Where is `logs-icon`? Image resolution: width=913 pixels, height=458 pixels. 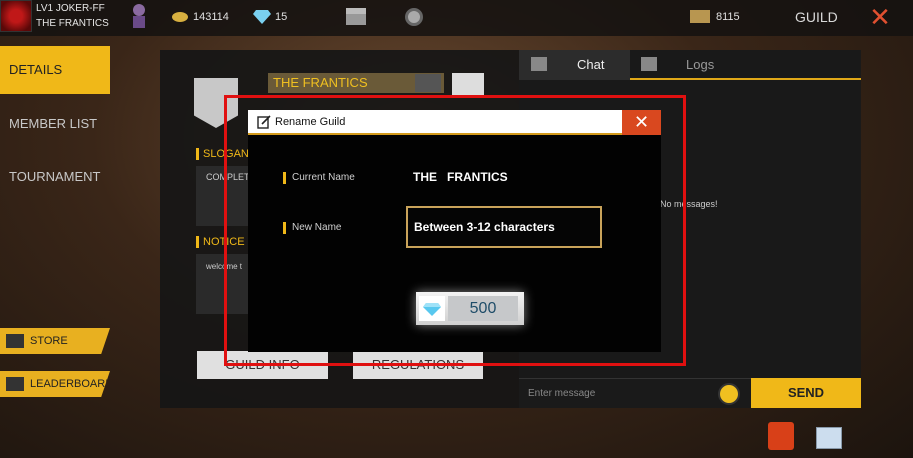
logs-icon is located at coordinates (649, 64).